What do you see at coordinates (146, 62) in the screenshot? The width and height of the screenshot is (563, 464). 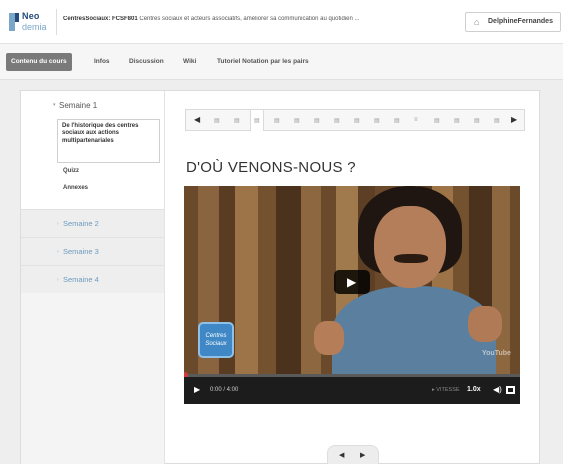 I see `tab-discussion: Discussion` at bounding box center [146, 62].